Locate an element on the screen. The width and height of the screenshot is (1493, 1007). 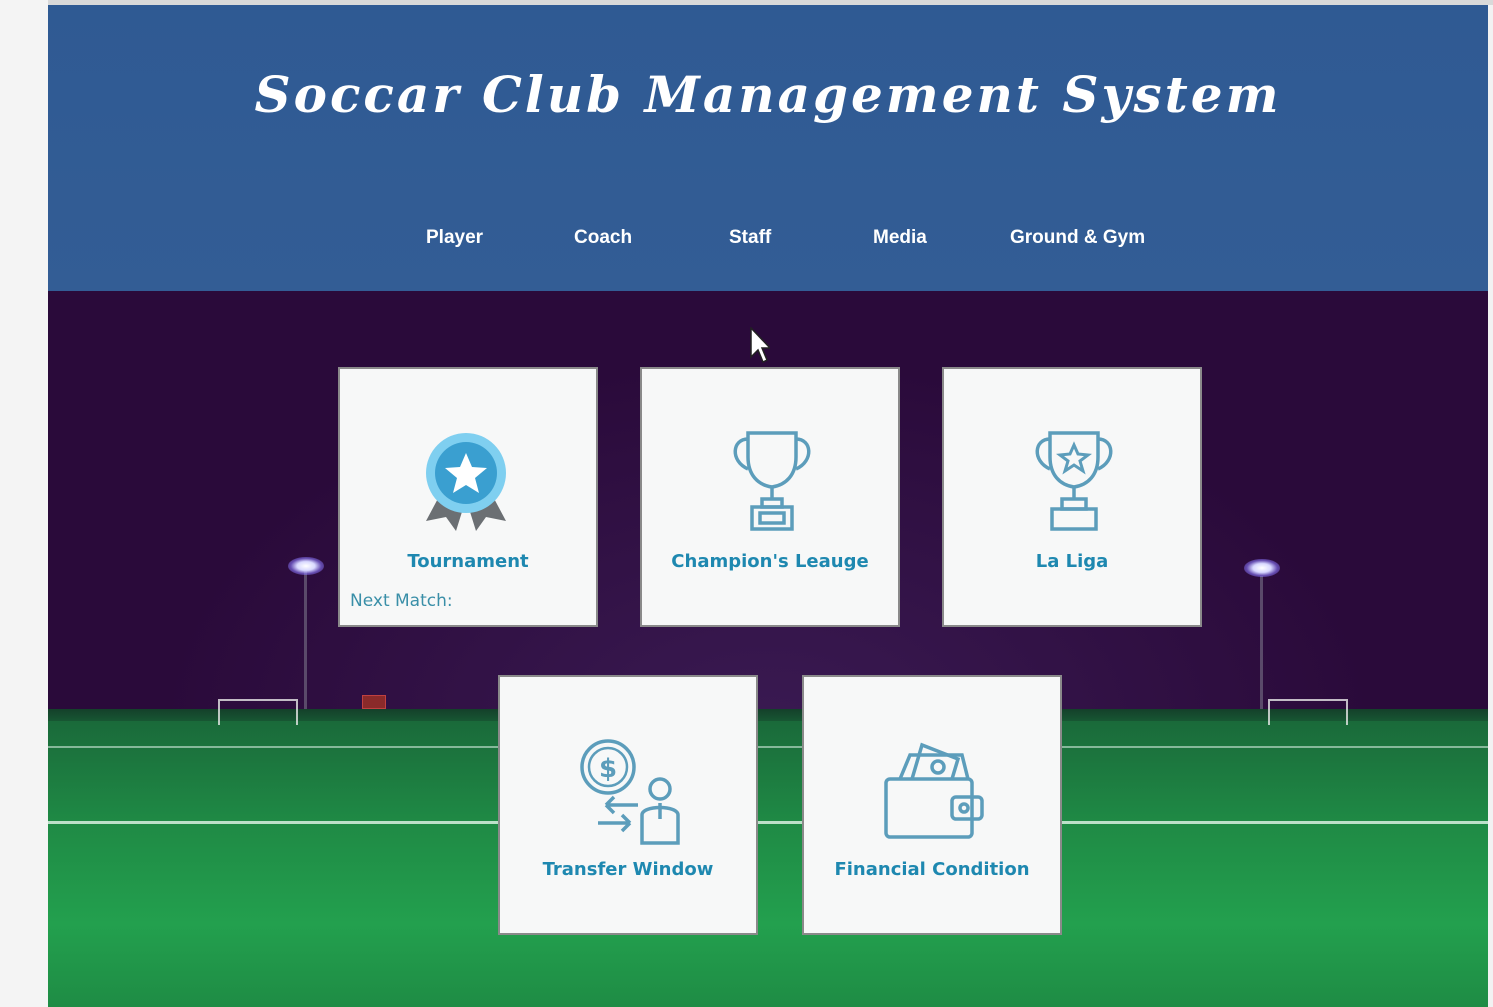
tournament-label: Tournament is located at coordinates (468, 561).